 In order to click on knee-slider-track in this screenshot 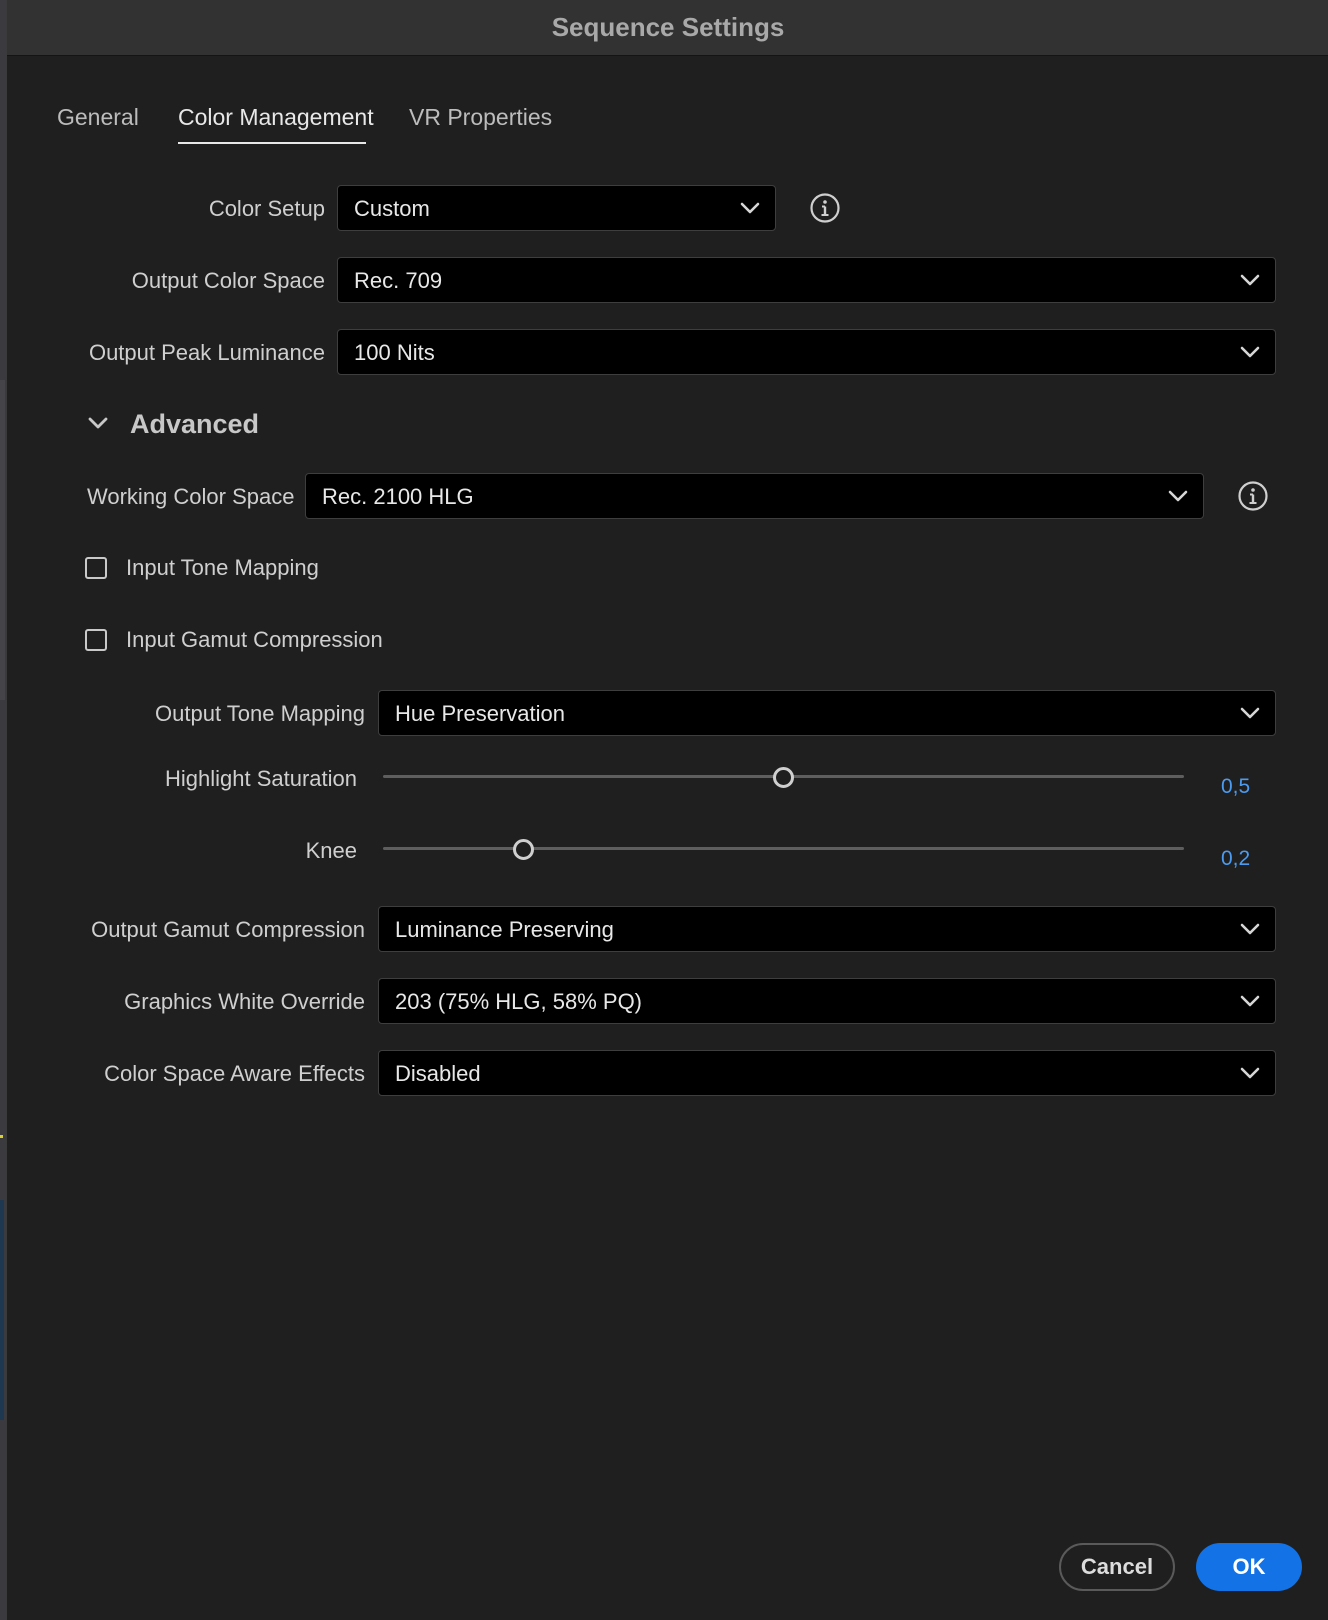, I will do `click(783, 848)`.